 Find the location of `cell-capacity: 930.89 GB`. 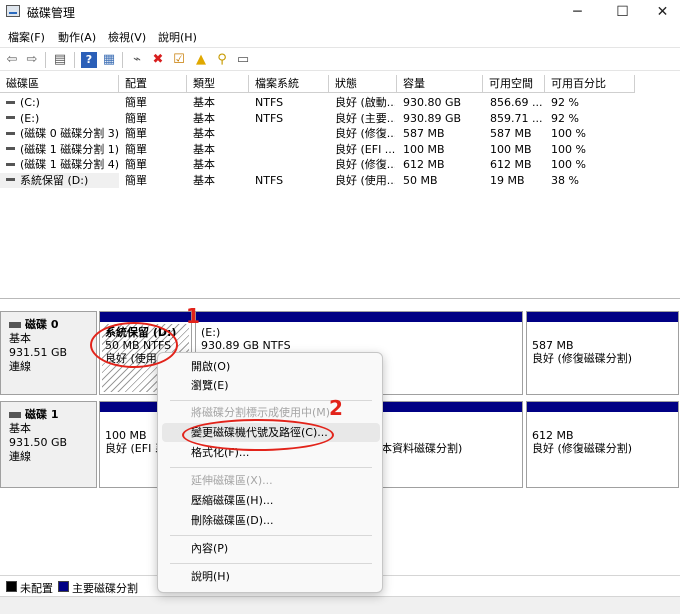

cell-capacity: 930.89 GB is located at coordinates (432, 118).